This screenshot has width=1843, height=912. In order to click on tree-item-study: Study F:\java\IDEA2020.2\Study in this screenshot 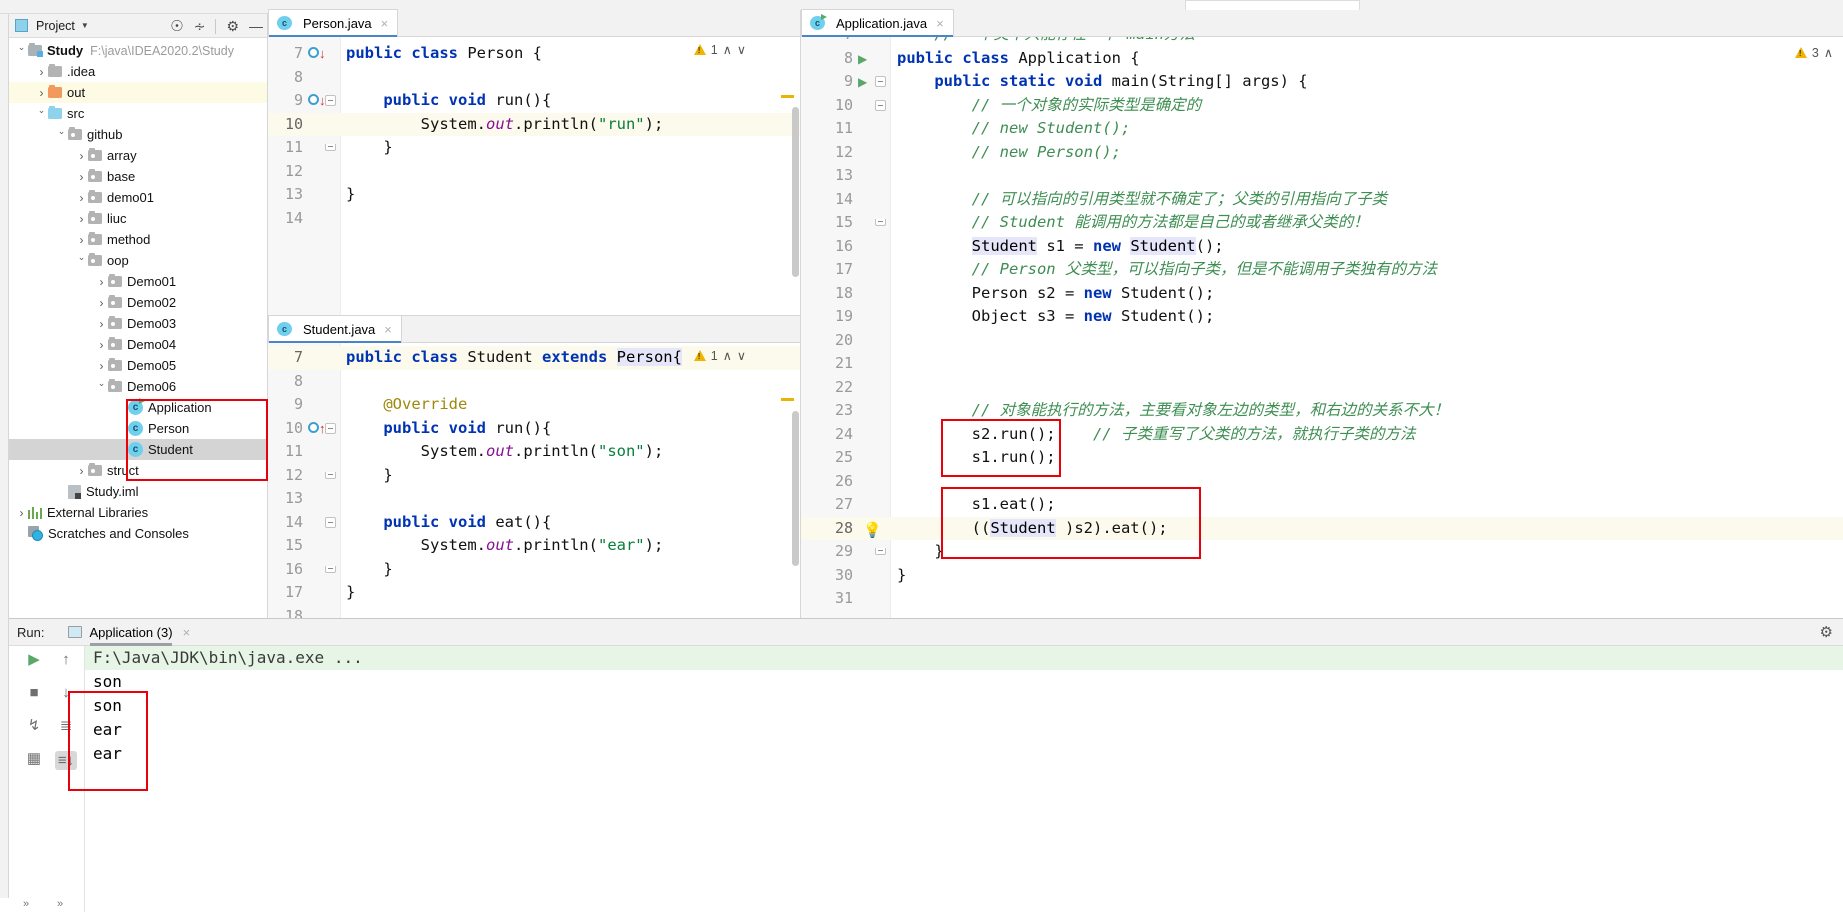, I will do `click(138, 50)`.